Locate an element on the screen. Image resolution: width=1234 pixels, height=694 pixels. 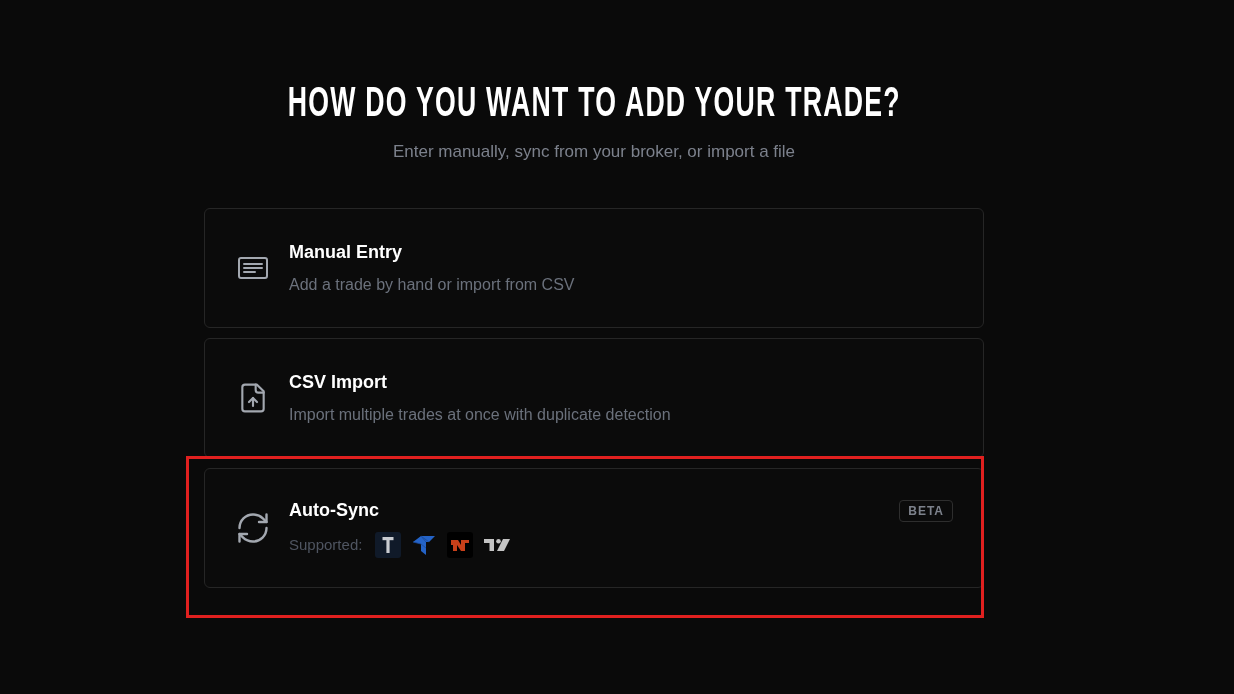
page-subtitle: Enter manually, sync from your broker, or import a file is located at coordinates (594, 152).